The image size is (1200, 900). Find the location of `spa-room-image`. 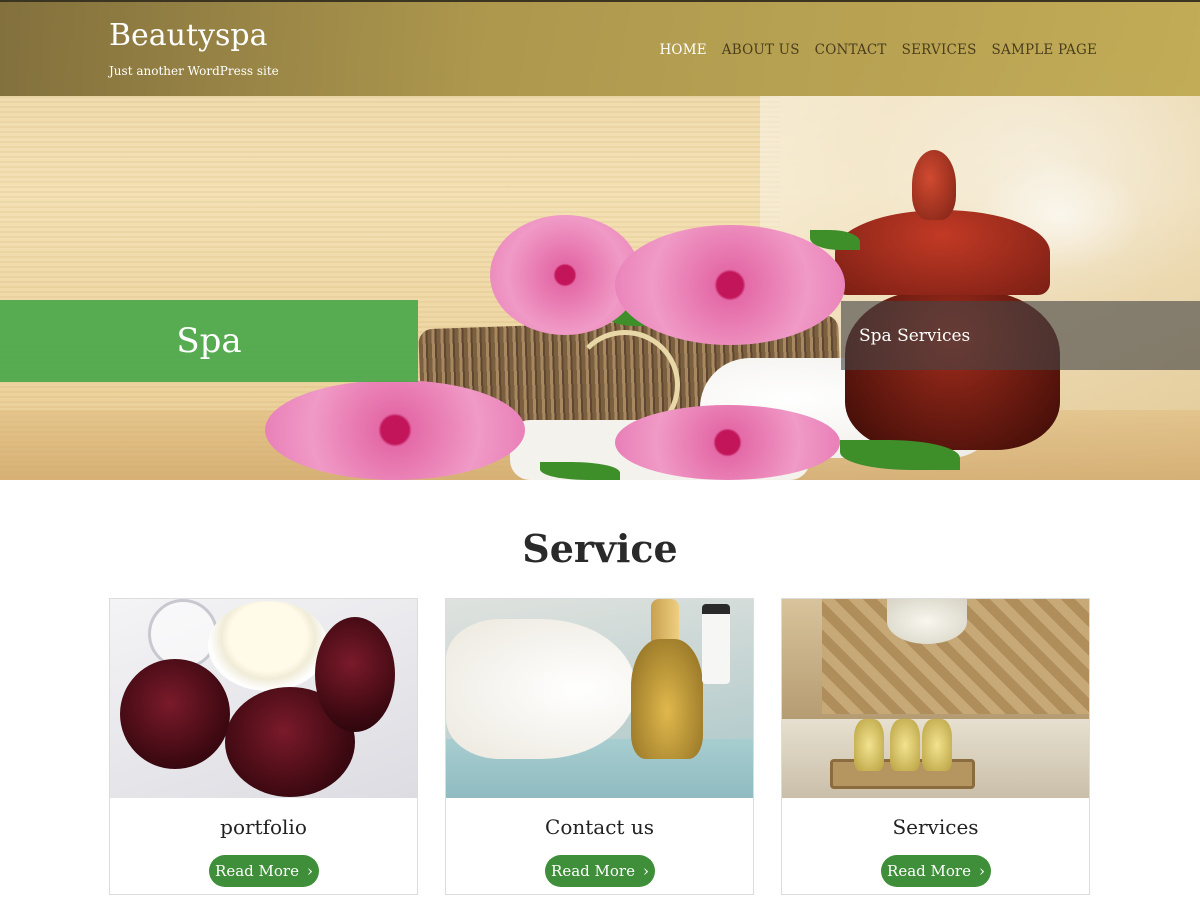

spa-room-image is located at coordinates (935, 698).